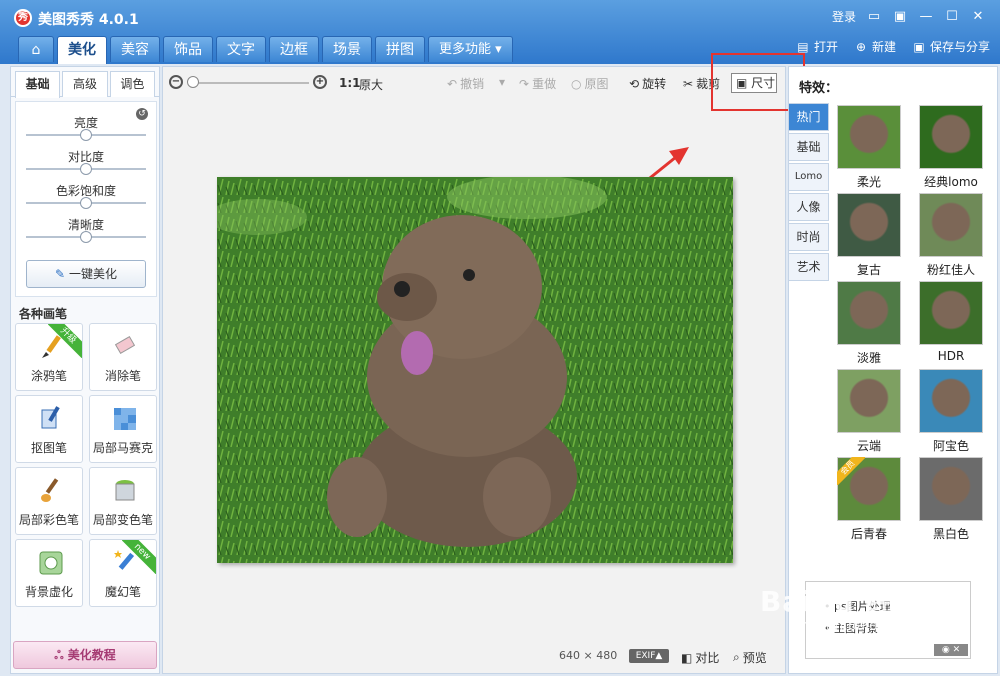 Image resolution: width=1000 pixels, height=676 pixels. I want to click on contrast-slider, so click(86, 169).